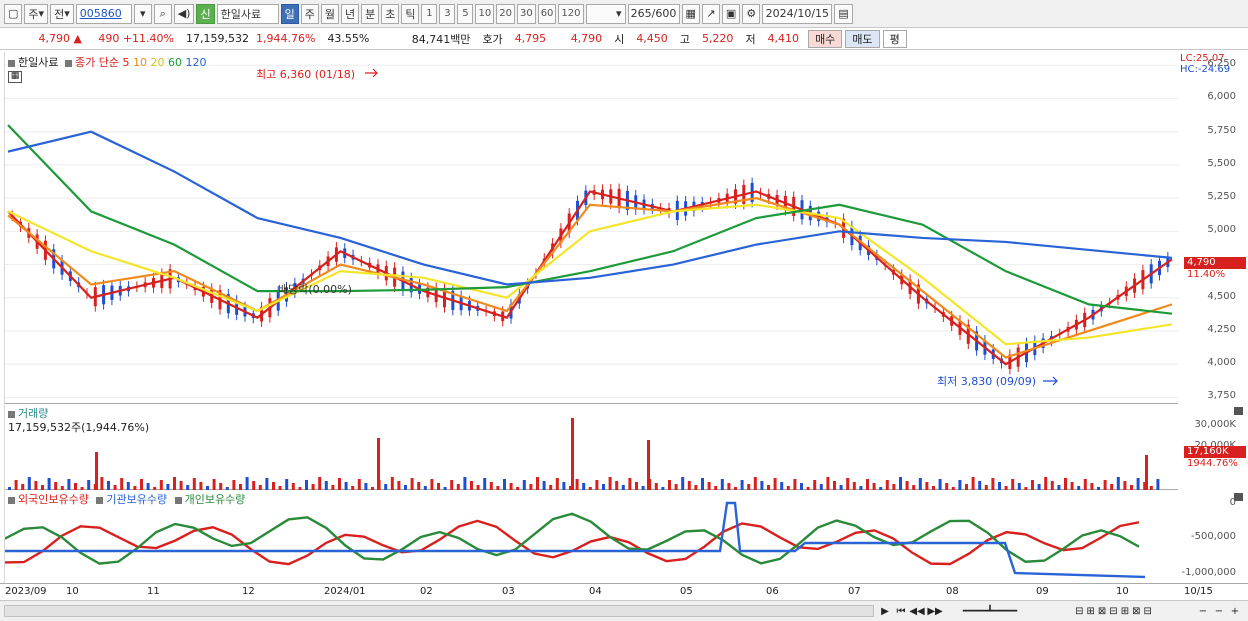  I want to click on low-annotation: 최저 3,830 (09/09), so click(987, 381).